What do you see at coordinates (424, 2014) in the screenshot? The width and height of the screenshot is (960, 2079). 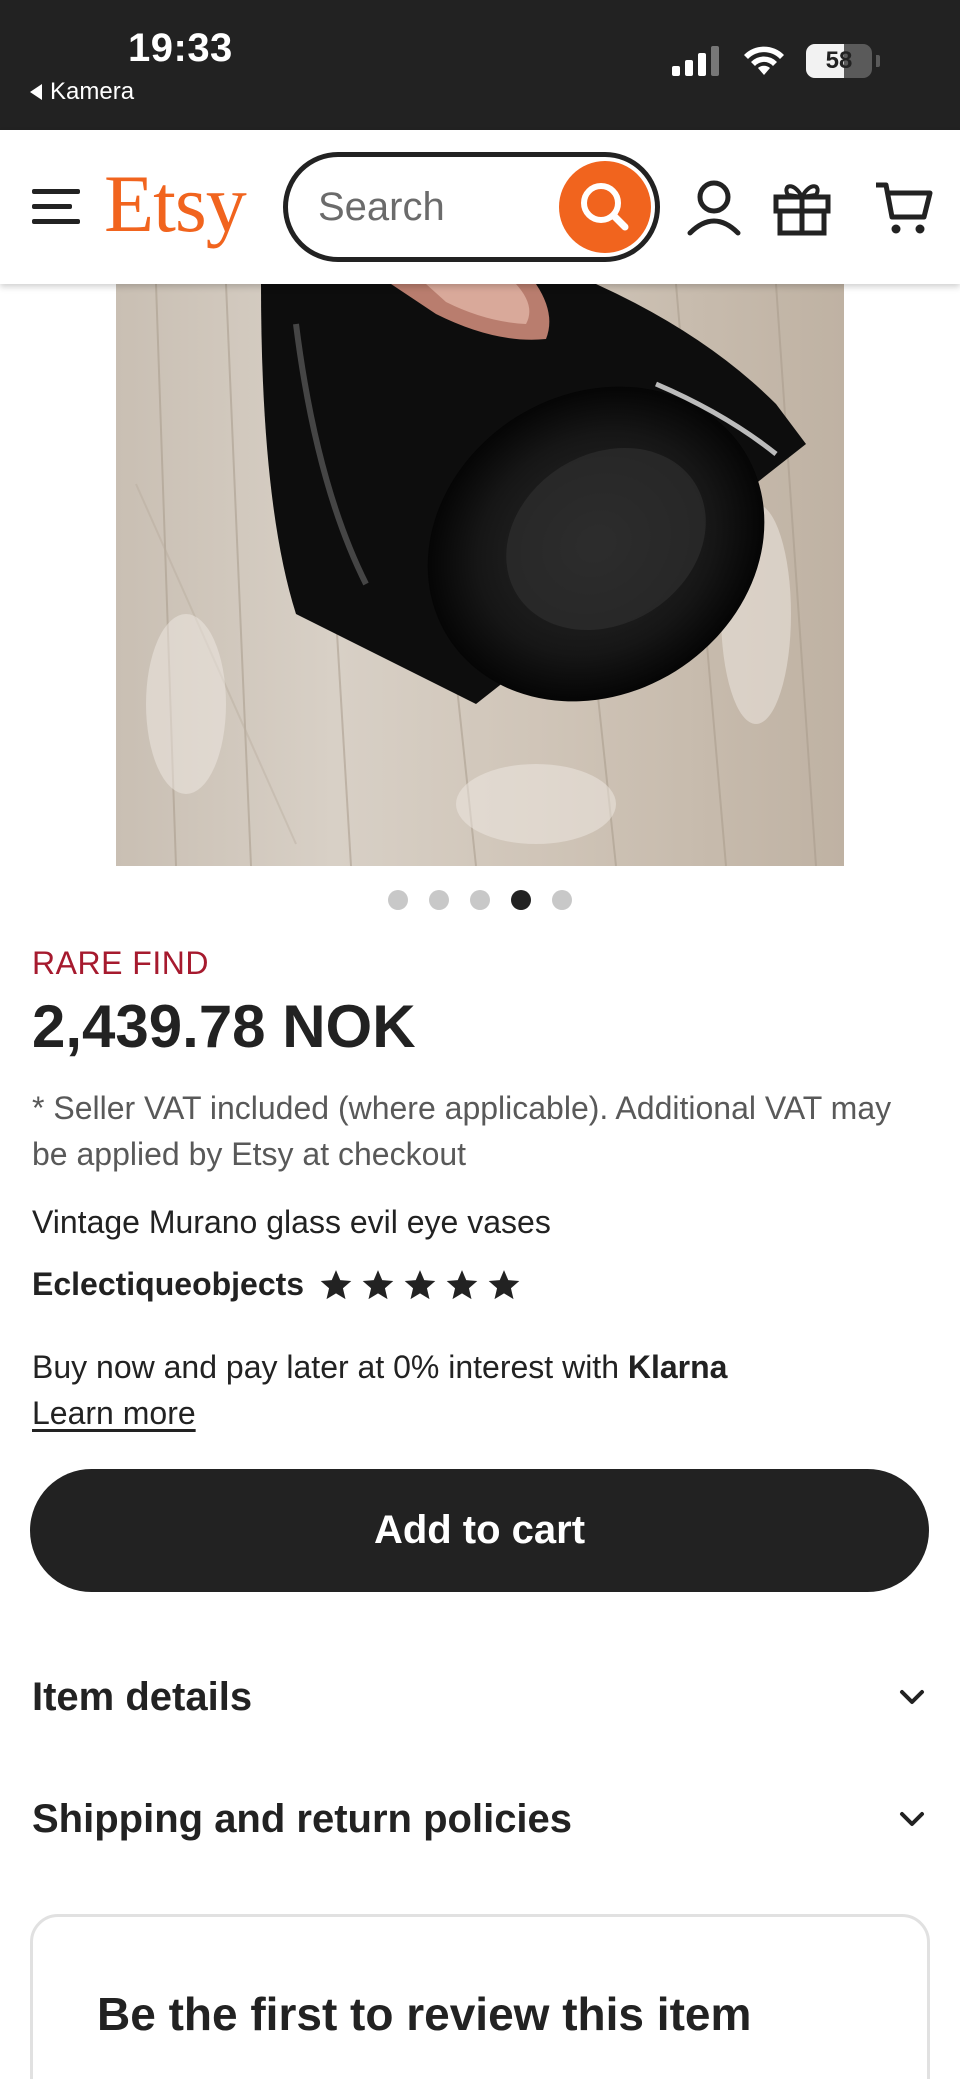 I see `first-review-prompt: Be the first to review this item` at bounding box center [424, 2014].